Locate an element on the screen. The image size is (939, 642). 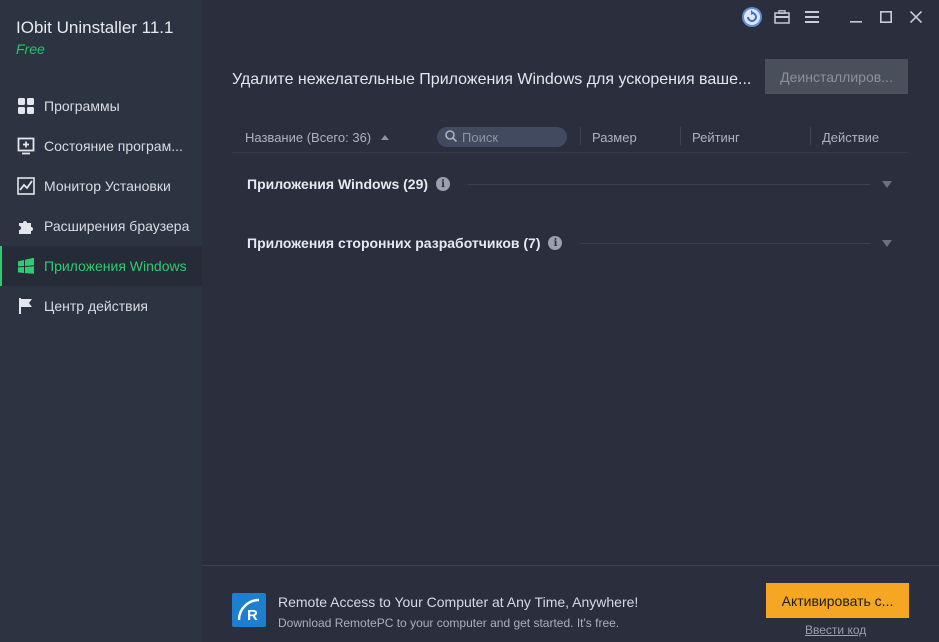
group-label: Приложения сторонних разработчиков (7) is located at coordinates (394, 243).